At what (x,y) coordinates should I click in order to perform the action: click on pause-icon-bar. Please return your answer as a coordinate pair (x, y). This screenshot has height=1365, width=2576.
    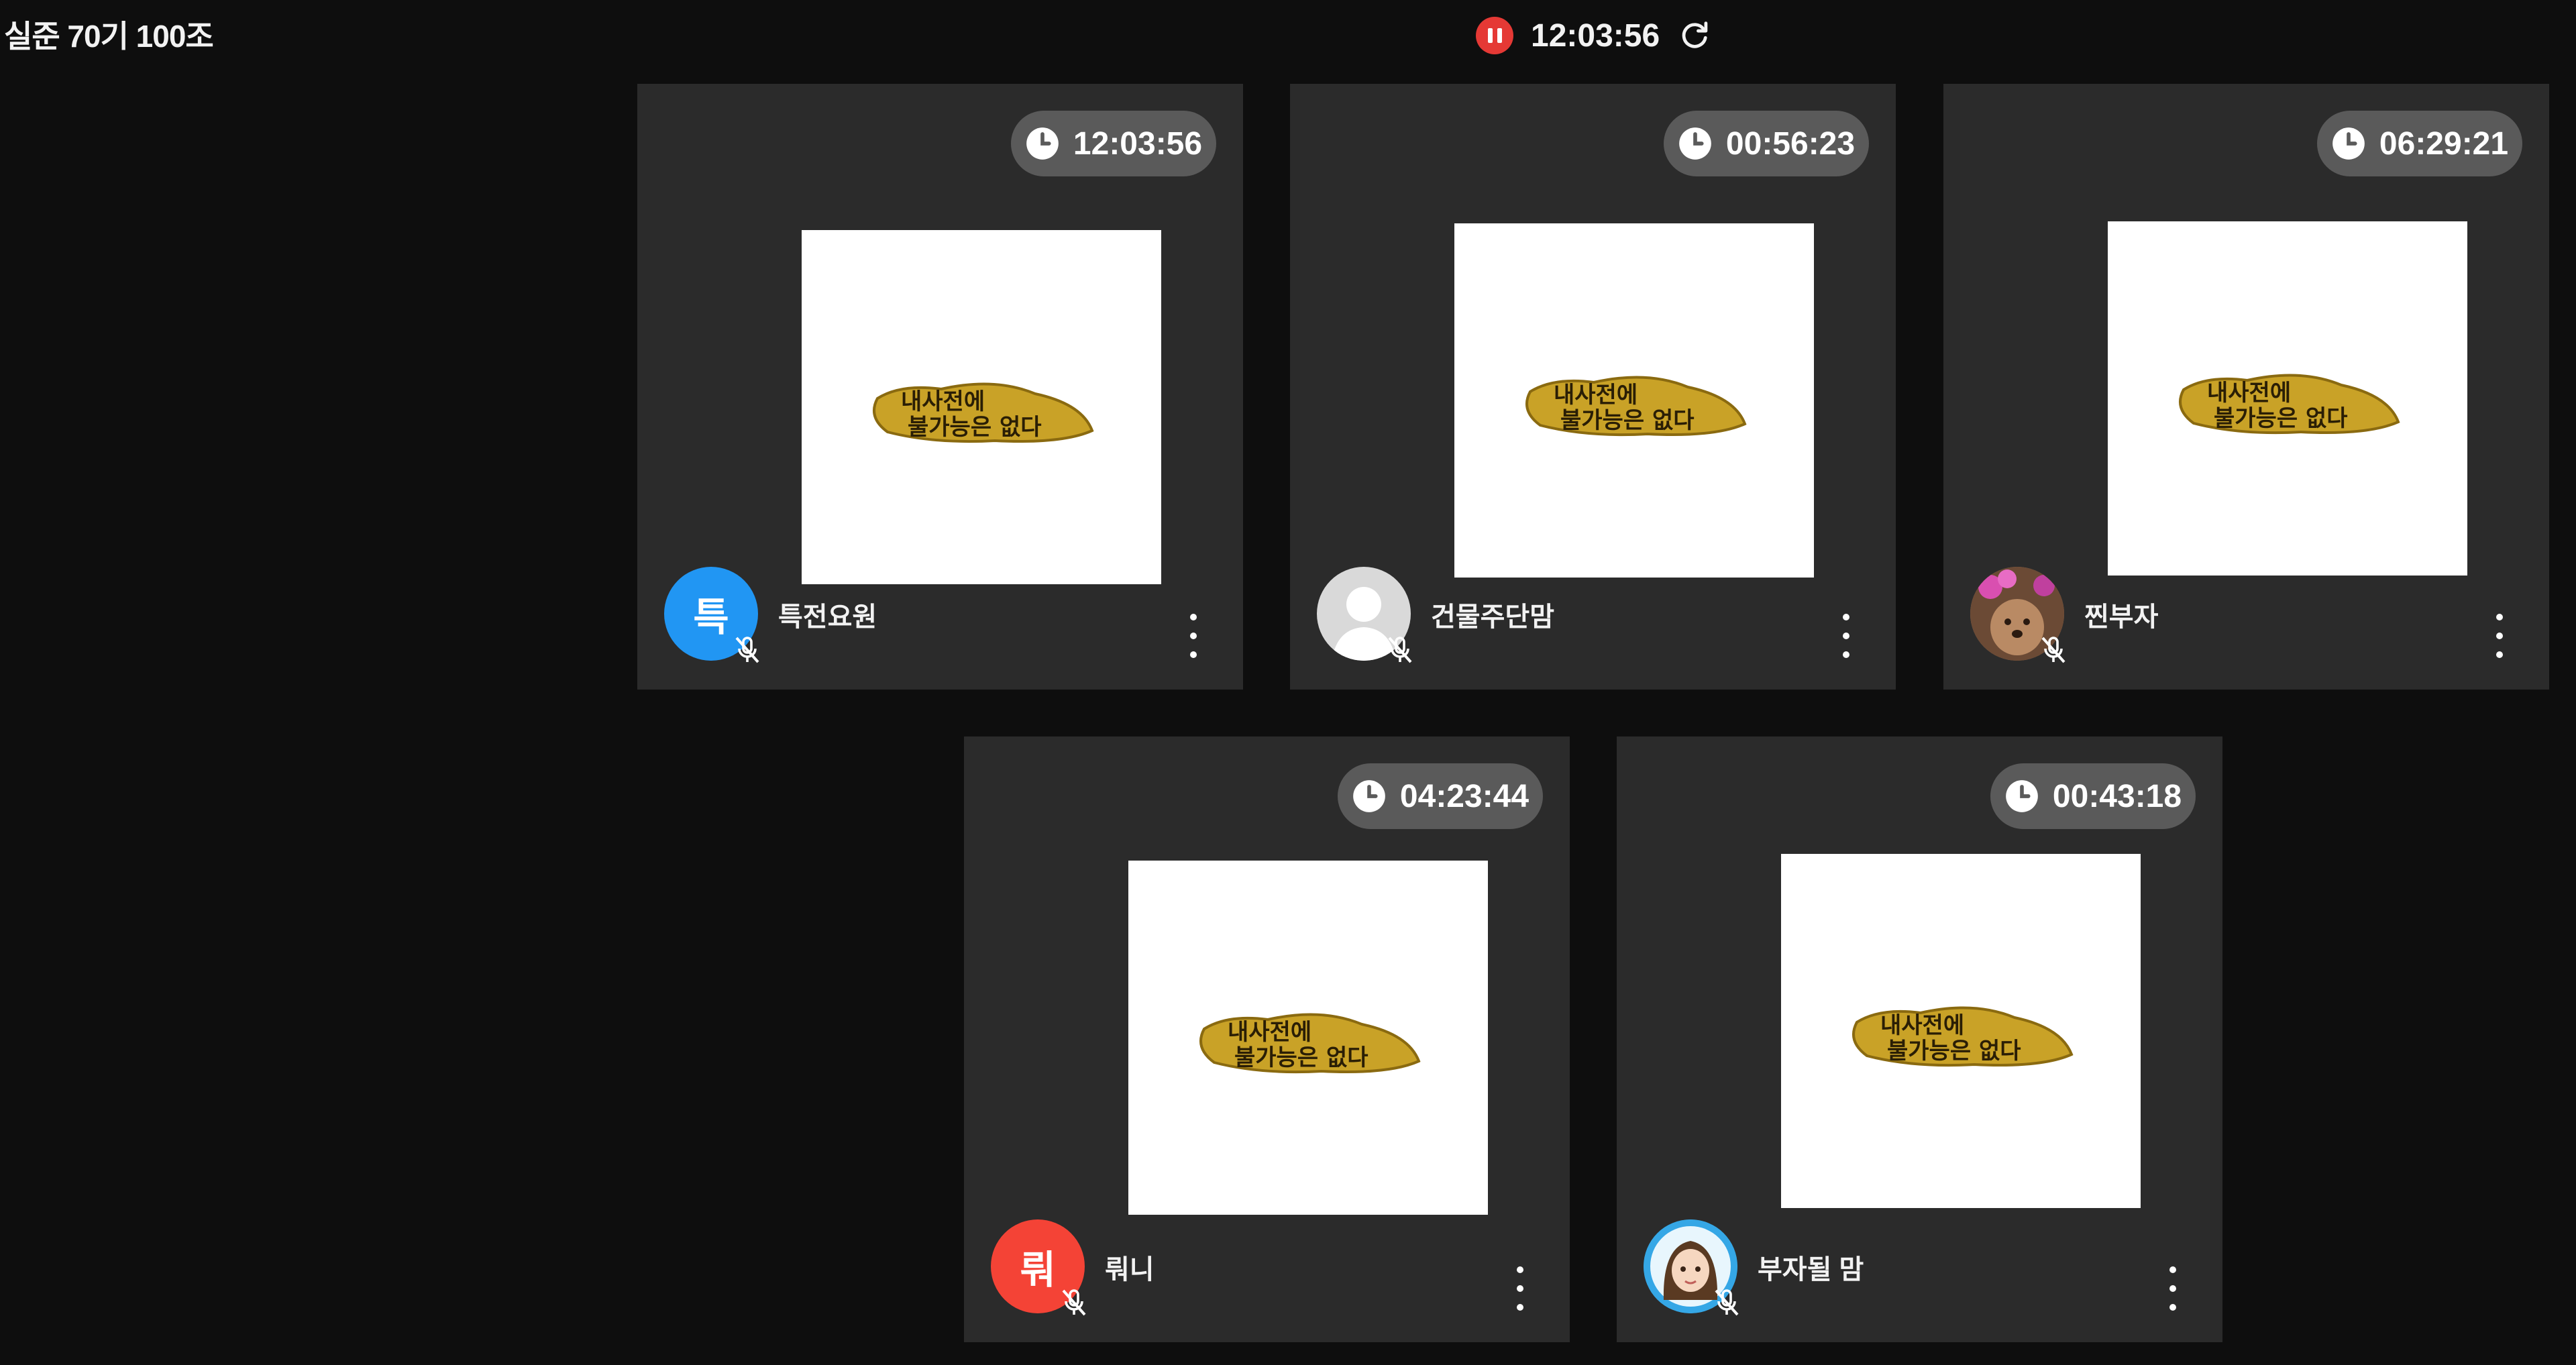
    Looking at the image, I should click on (1499, 35).